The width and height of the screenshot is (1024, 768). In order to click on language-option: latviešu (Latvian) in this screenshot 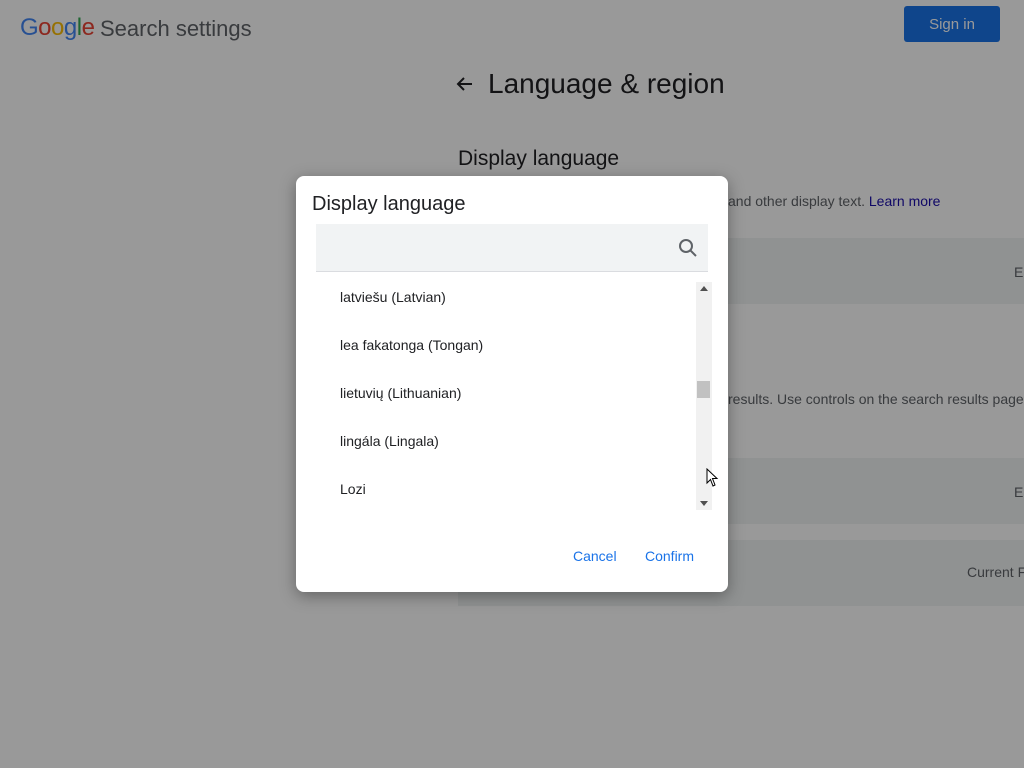, I will do `click(510, 311)`.